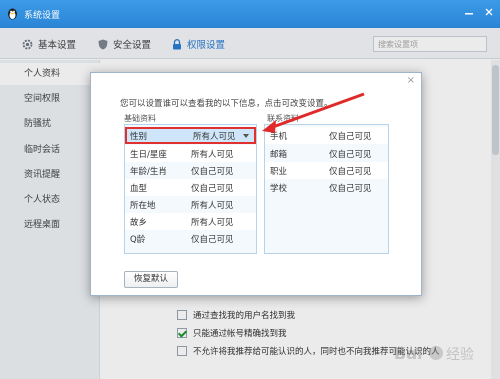  What do you see at coordinates (250, 14) in the screenshot?
I see `title-bar: 系统设置` at bounding box center [250, 14].